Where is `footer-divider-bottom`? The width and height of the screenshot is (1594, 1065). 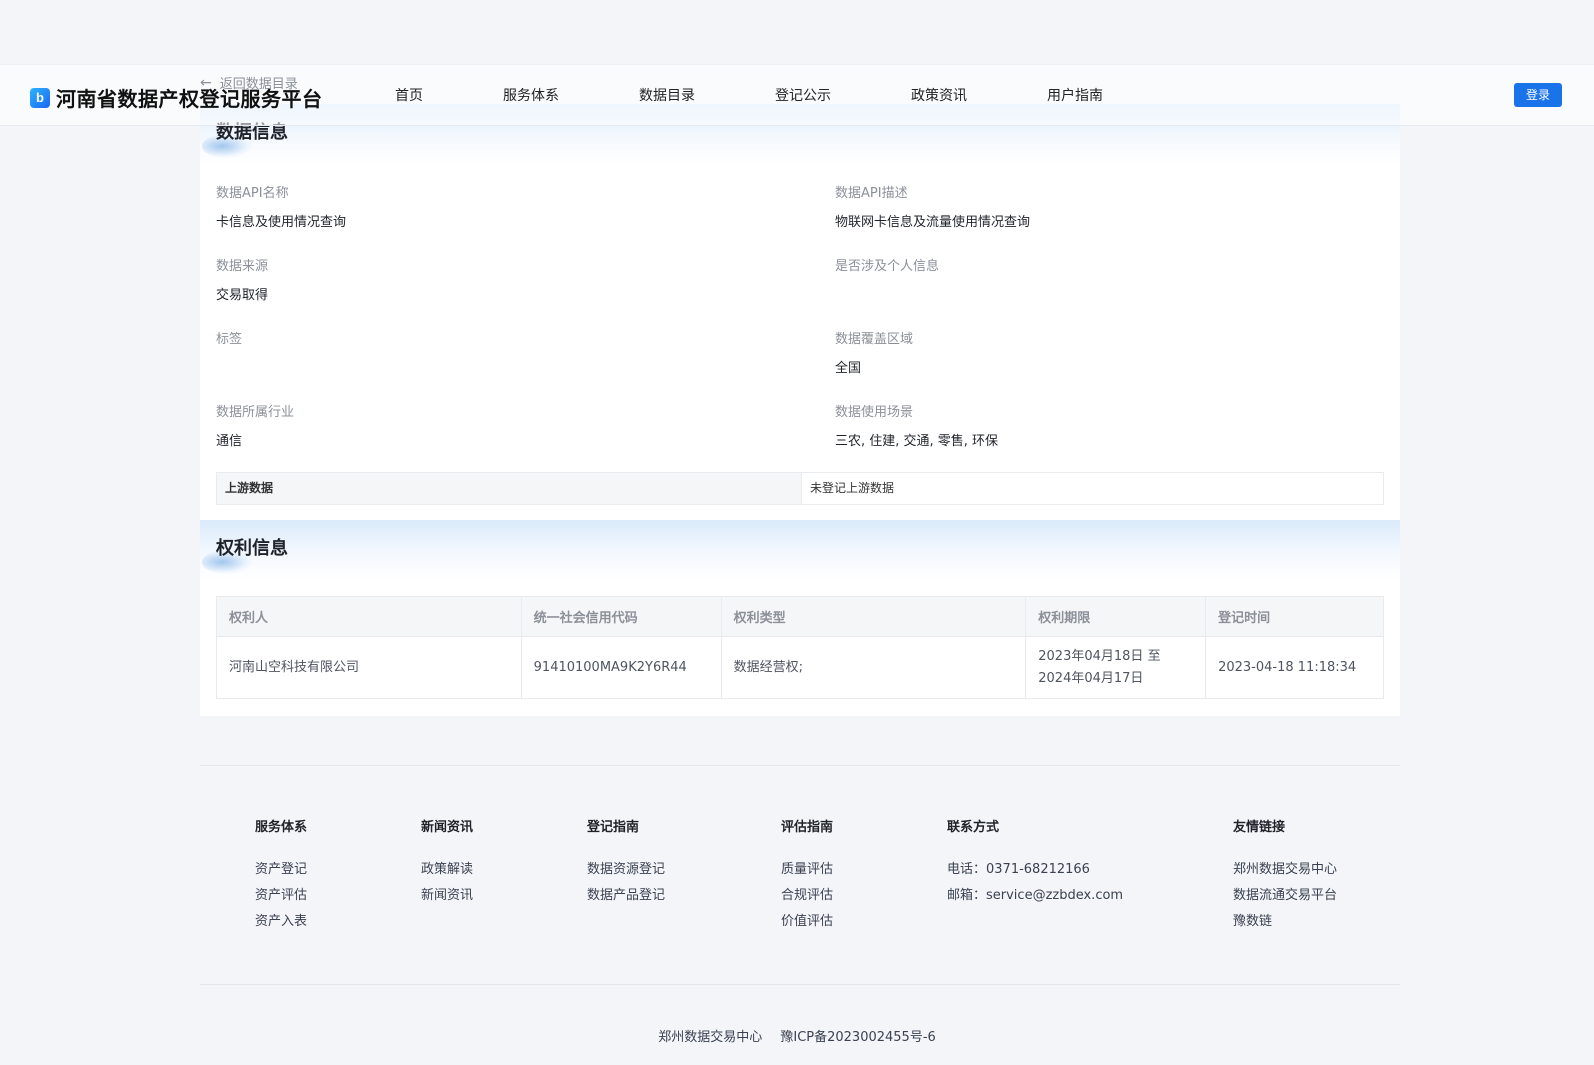
footer-divider-bottom is located at coordinates (800, 984).